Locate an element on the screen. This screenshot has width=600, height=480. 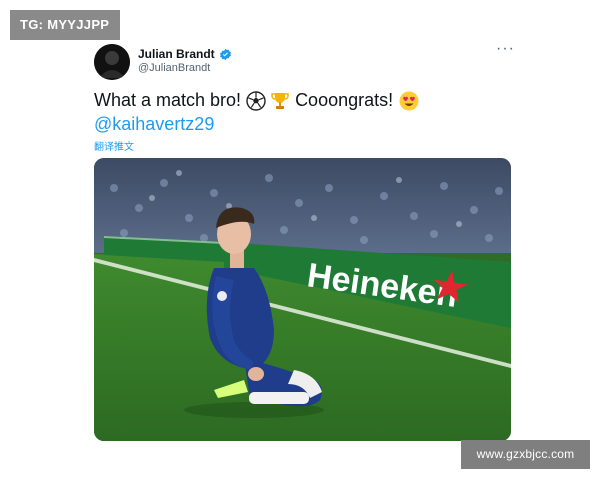
more-horizontal-icon: ··· is located at coordinates (505, 50).